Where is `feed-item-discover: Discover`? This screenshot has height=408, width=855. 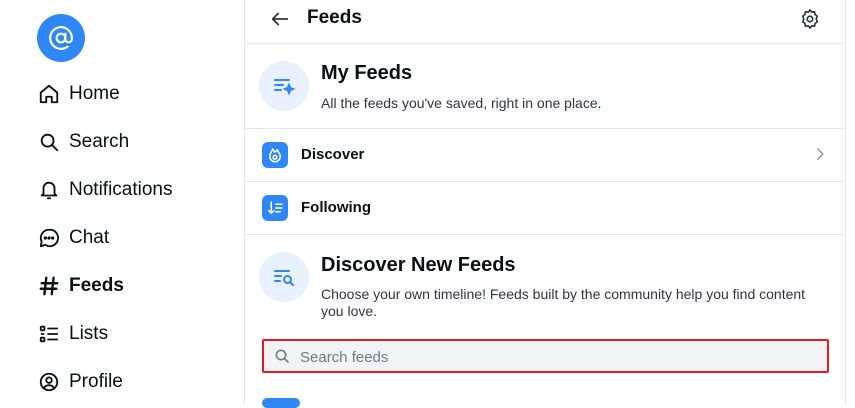 feed-item-discover: Discover is located at coordinates (545, 155).